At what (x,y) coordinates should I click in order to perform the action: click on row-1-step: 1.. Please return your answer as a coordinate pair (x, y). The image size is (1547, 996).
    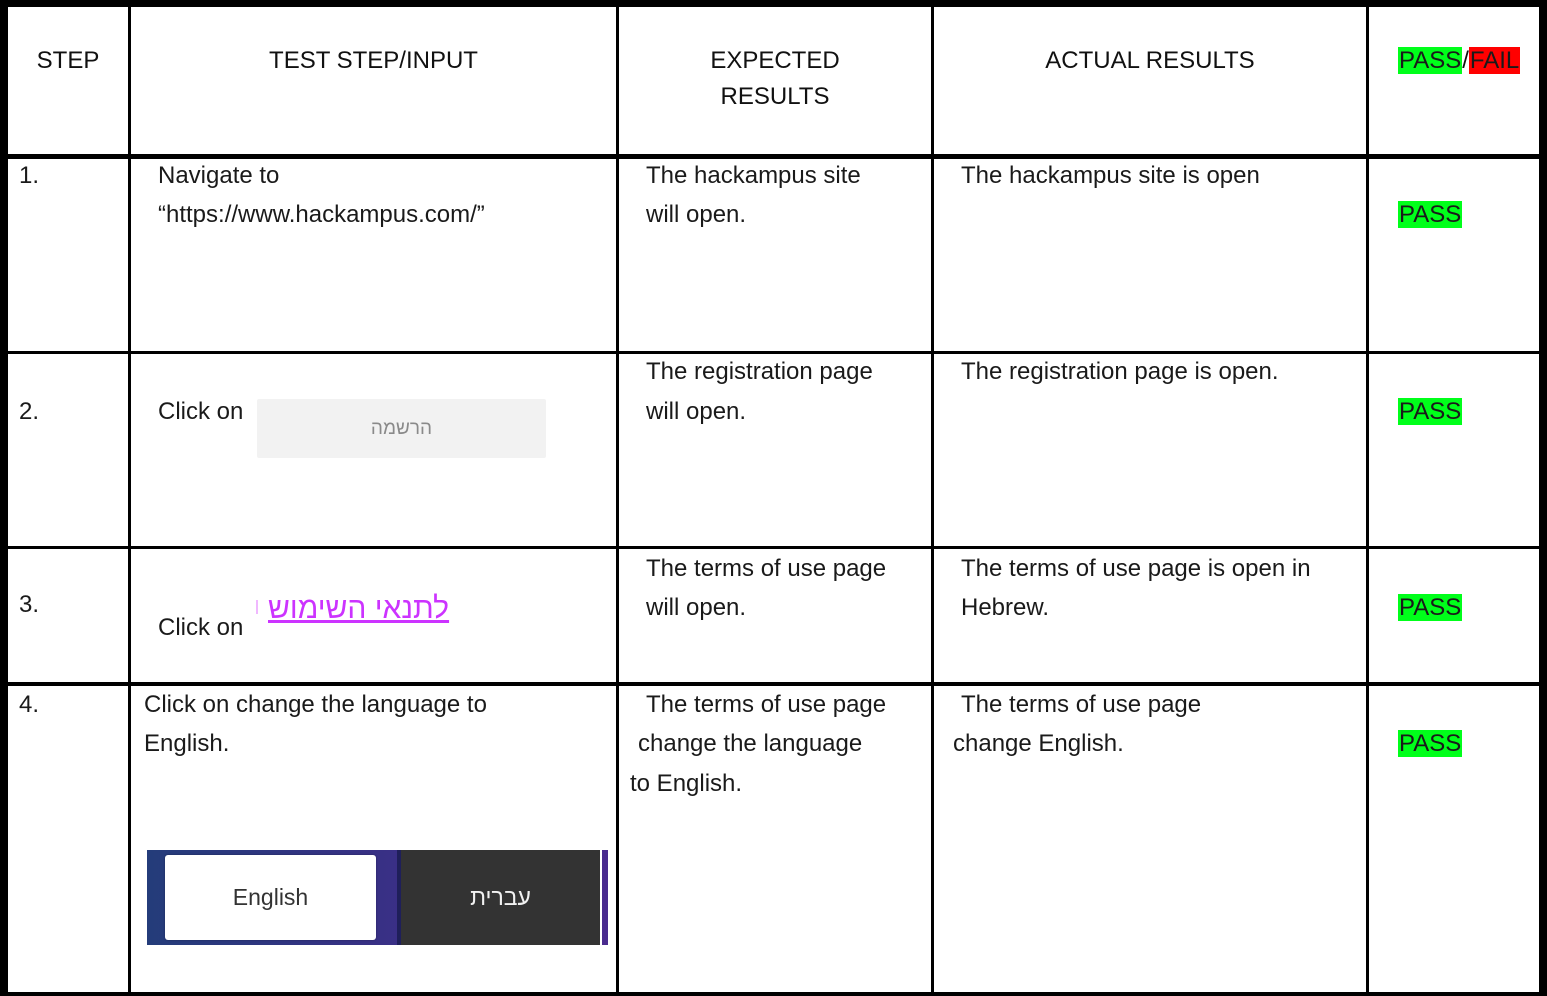
    Looking at the image, I should click on (29, 175).